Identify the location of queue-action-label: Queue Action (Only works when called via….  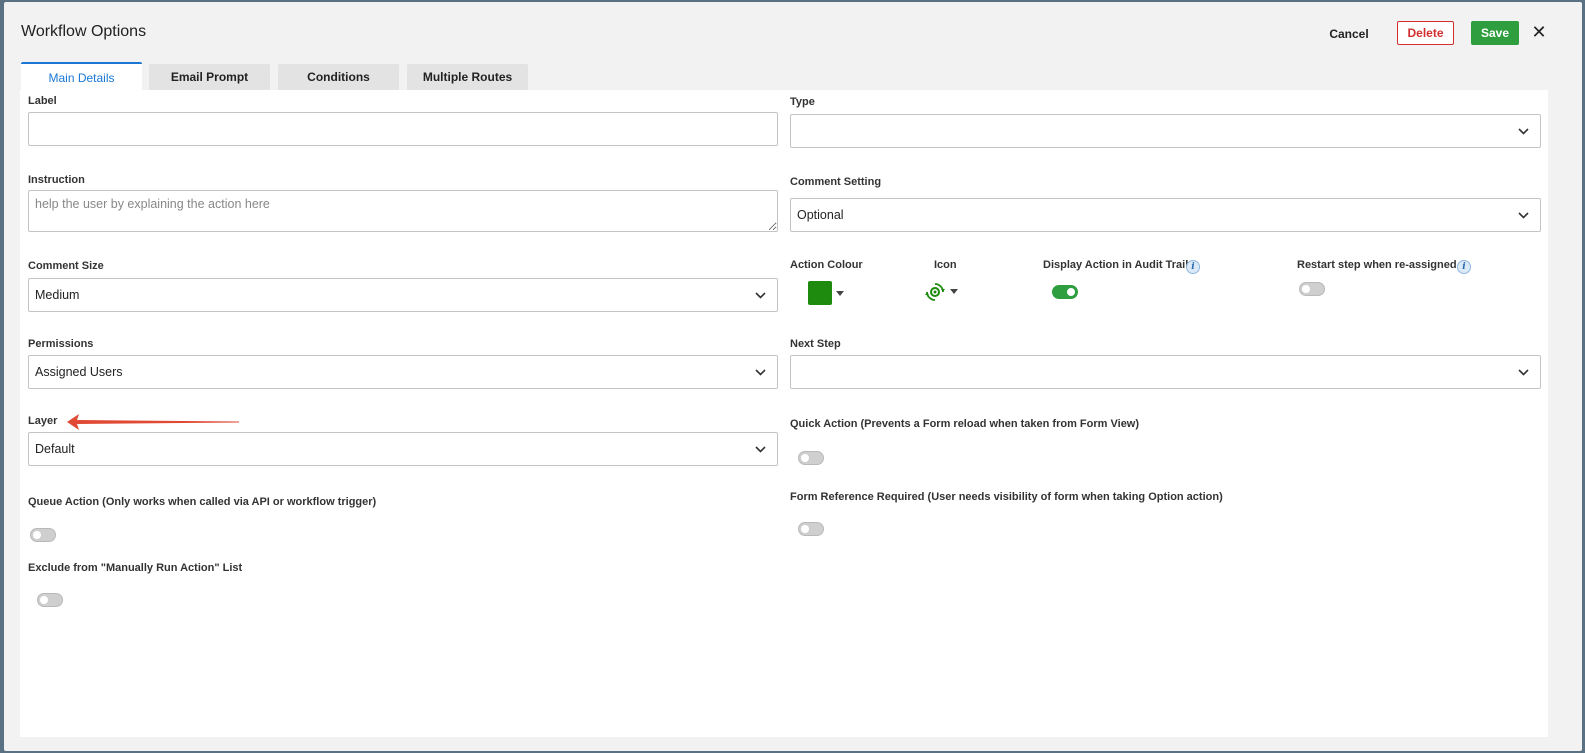
(202, 502).